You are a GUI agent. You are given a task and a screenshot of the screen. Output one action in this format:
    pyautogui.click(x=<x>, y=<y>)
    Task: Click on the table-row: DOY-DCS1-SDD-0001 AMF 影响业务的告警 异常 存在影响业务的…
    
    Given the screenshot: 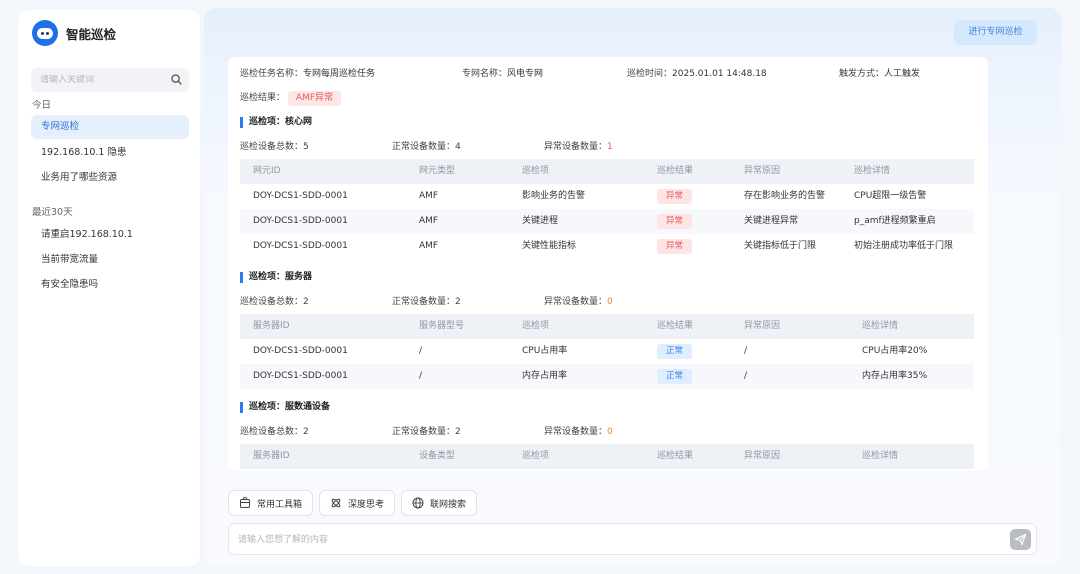 What is the action you would take?
    pyautogui.click(x=607, y=196)
    